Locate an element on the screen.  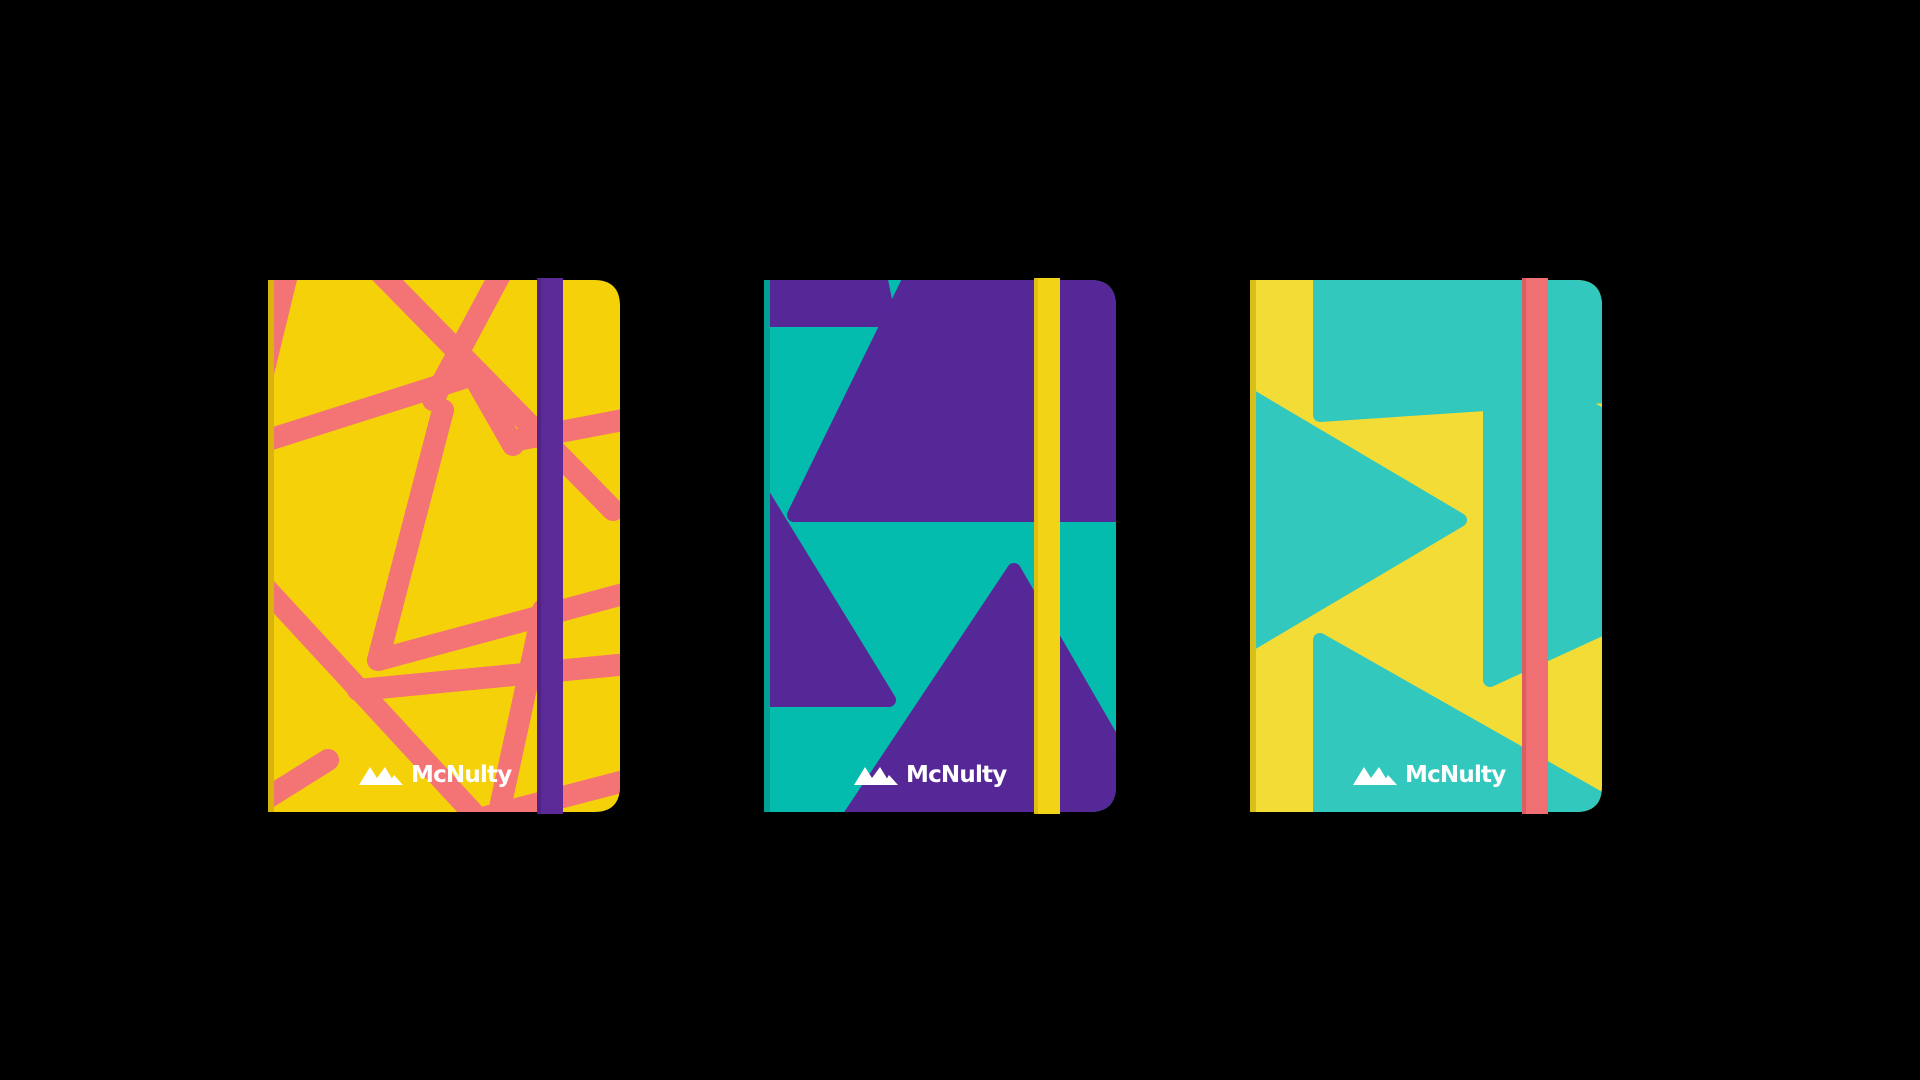
notebook-teal-cover is located at coordinates (940, 546).